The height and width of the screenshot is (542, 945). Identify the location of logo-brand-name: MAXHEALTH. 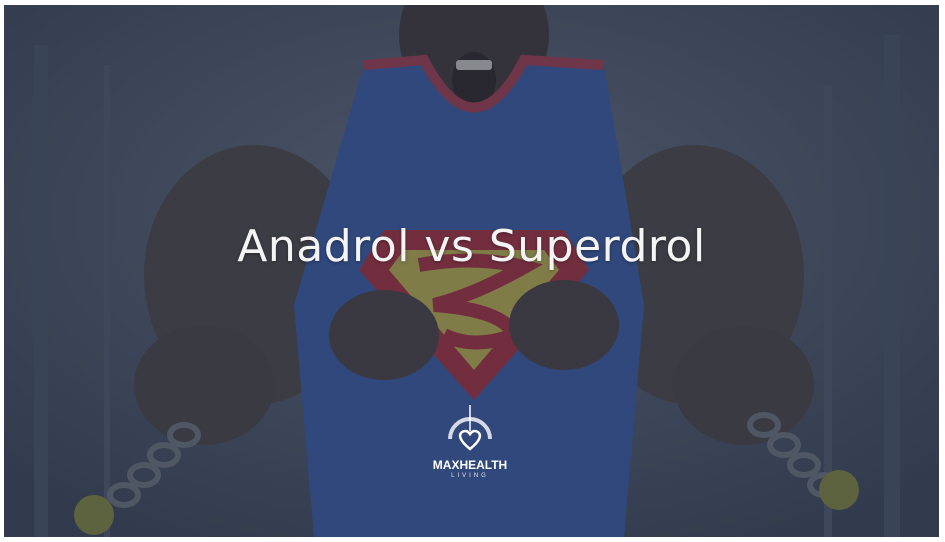
(470, 465).